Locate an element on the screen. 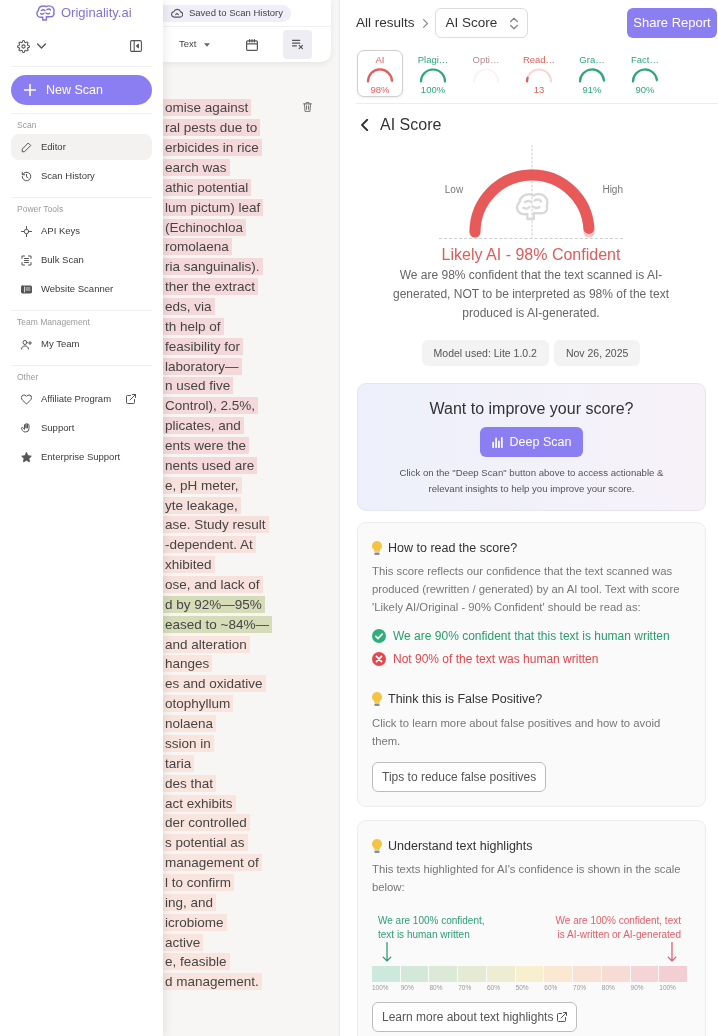 This screenshot has height=1036, width=718. pencil-icon is located at coordinates (26, 147).